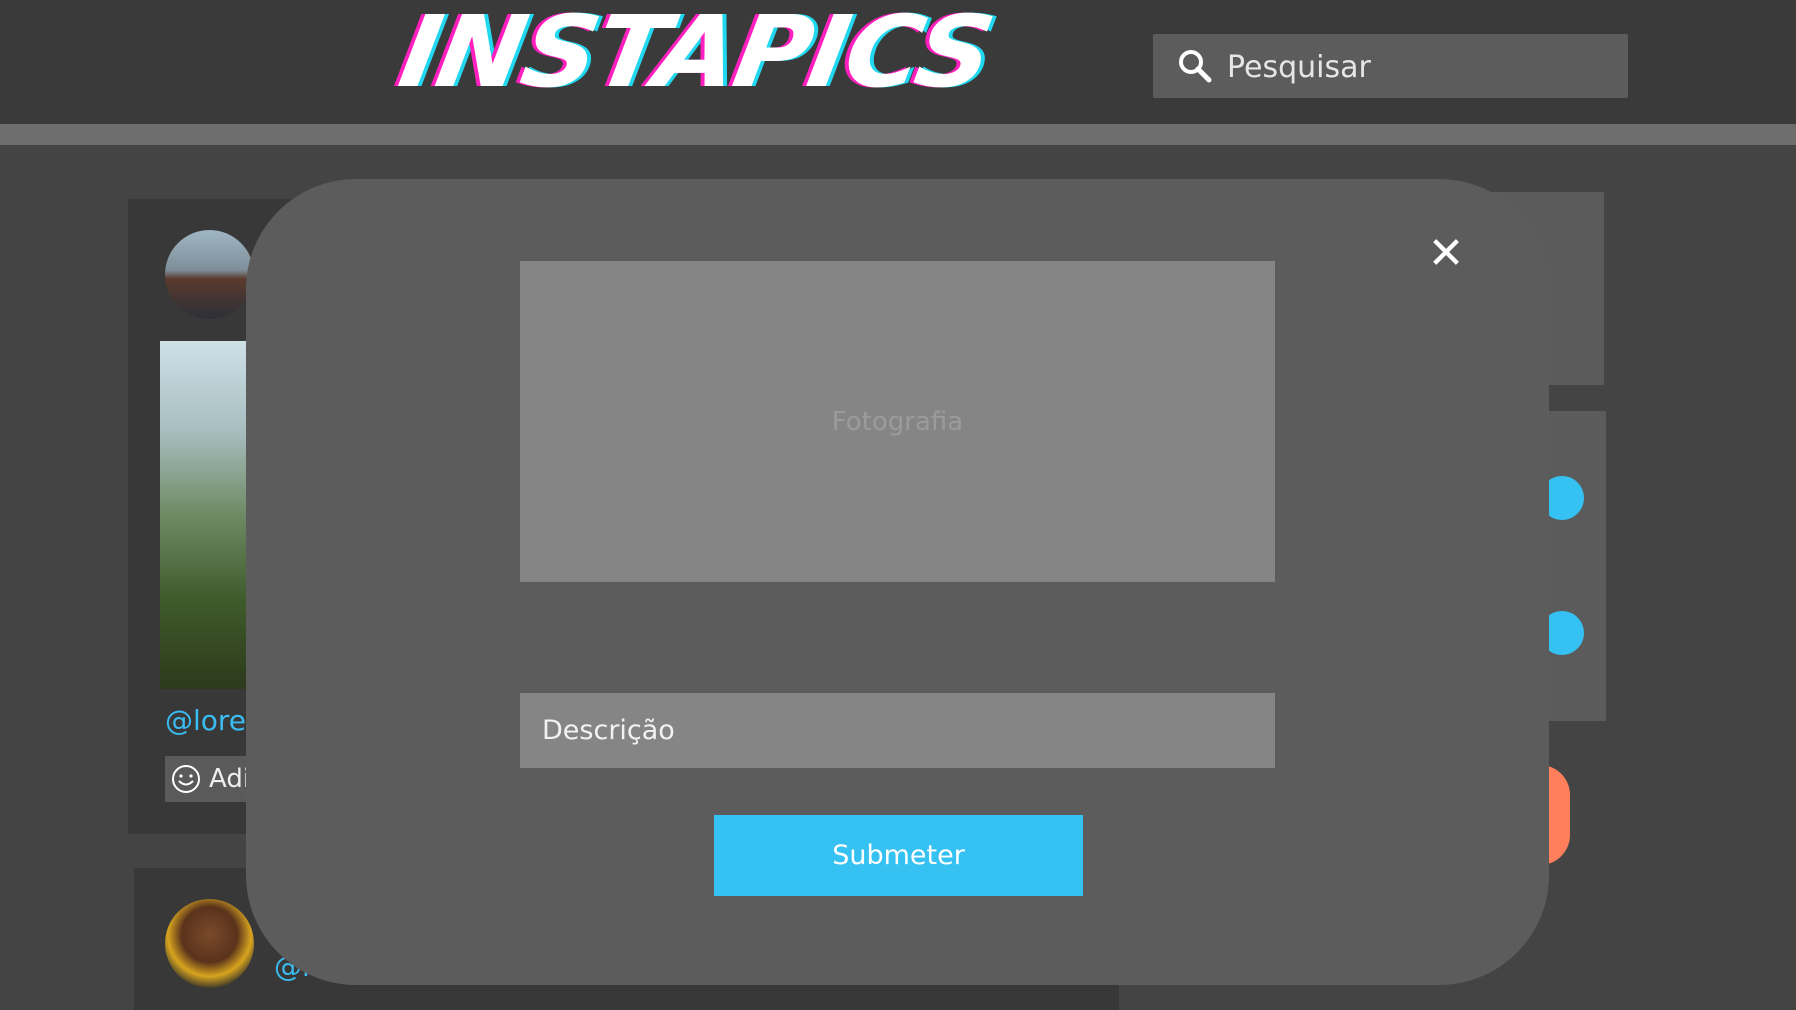 This screenshot has width=1796, height=1010. What do you see at coordinates (898, 134) in the screenshot?
I see `header-divider` at bounding box center [898, 134].